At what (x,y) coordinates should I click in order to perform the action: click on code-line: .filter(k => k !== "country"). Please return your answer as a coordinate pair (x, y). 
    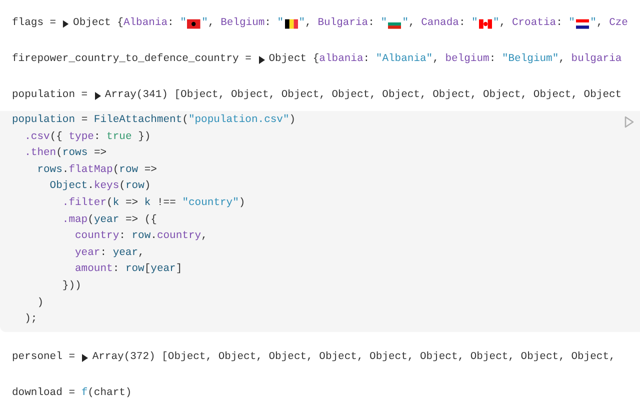
    Looking at the image, I should click on (153, 203).